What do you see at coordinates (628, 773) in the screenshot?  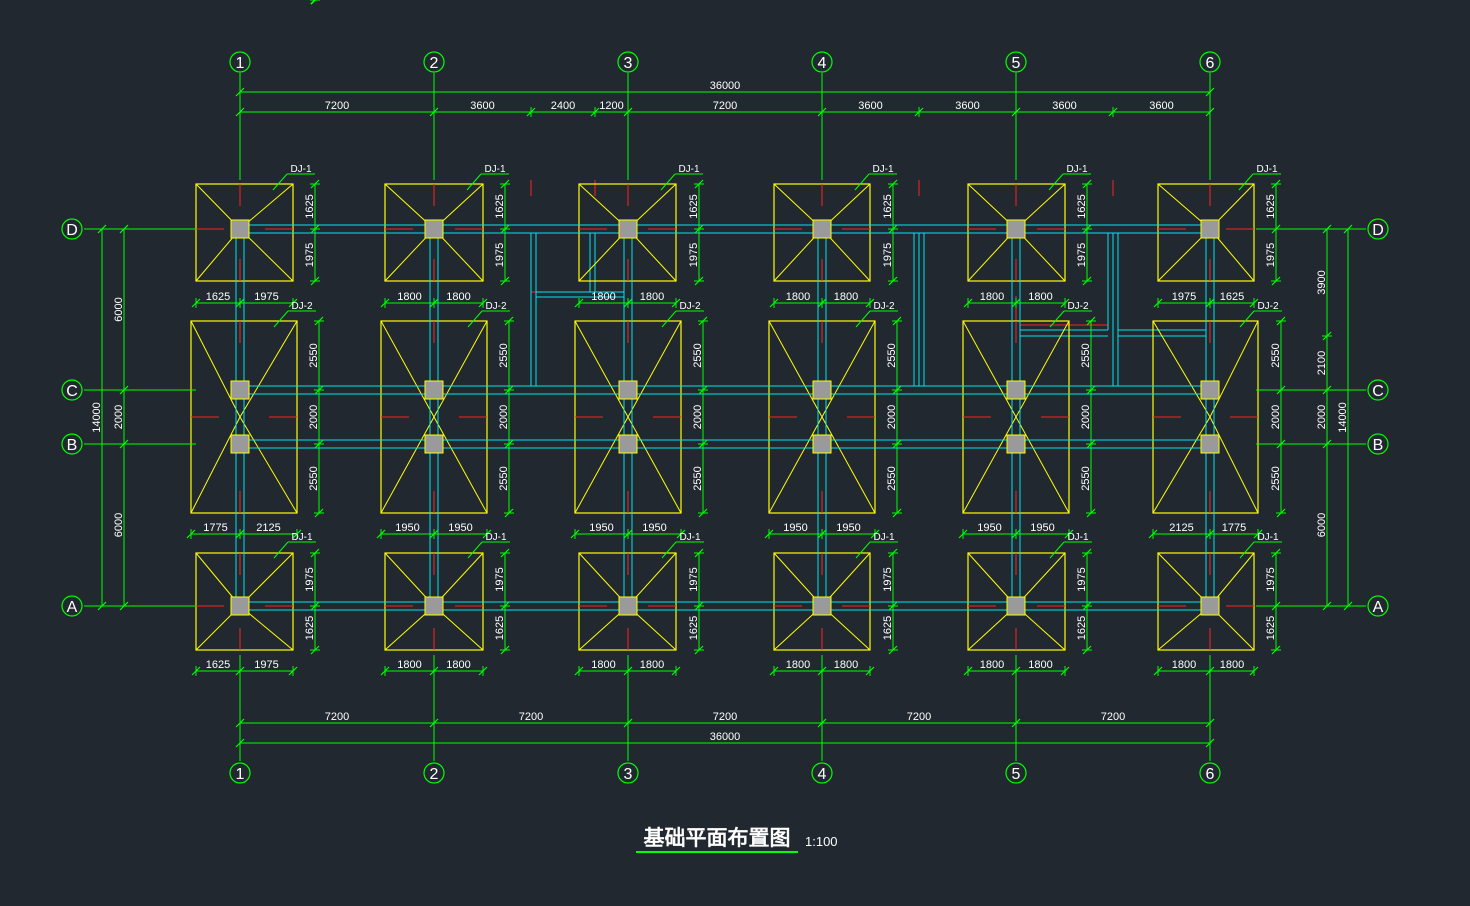 I see `axis-bubble-bottom-3: 3` at bounding box center [628, 773].